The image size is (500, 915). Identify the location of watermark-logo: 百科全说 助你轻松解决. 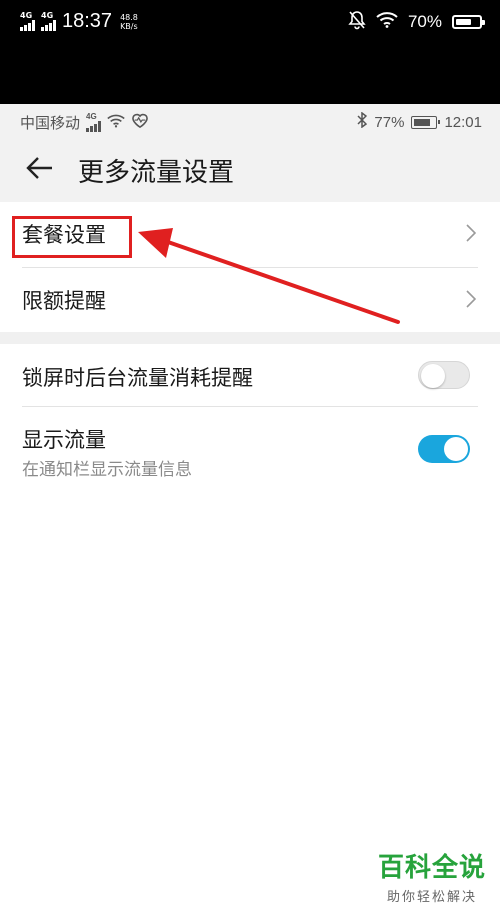
(432, 876).